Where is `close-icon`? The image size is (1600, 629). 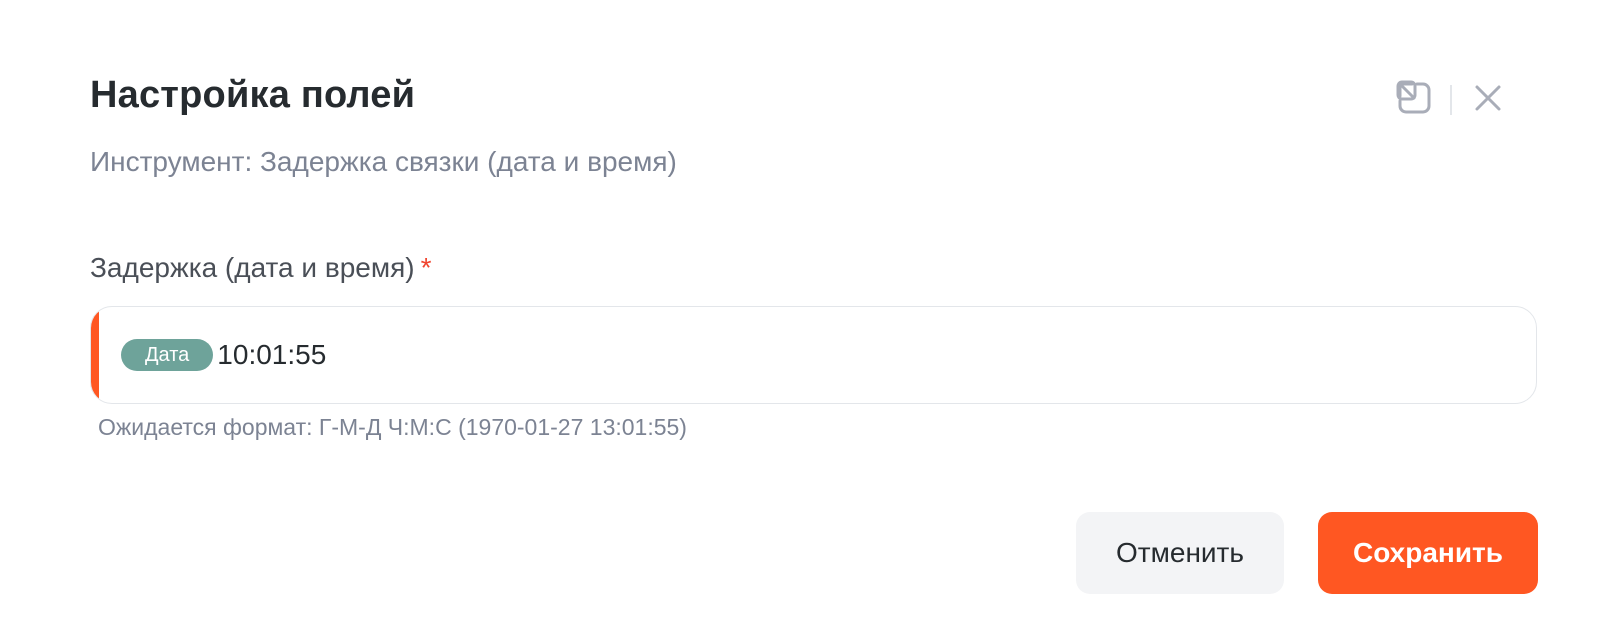
close-icon is located at coordinates (1488, 100).